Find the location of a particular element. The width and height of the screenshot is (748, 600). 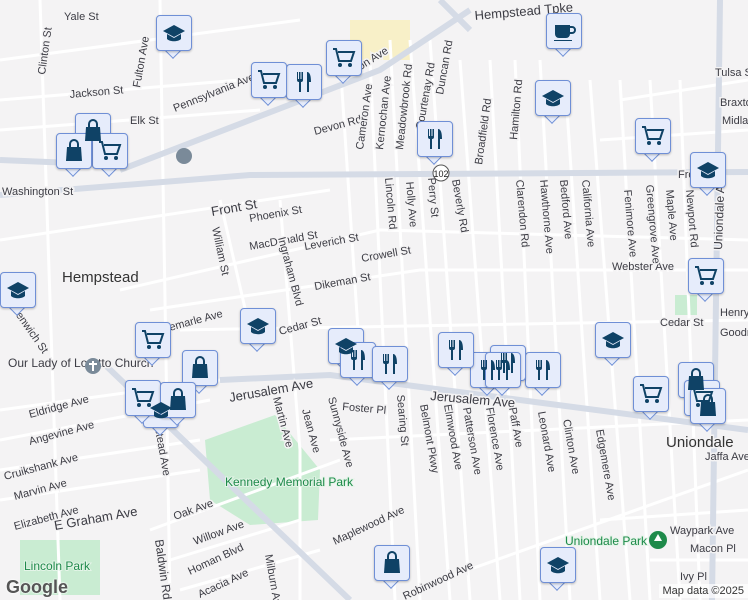

svg-text: Clinton St is located at coordinates (45, 51).